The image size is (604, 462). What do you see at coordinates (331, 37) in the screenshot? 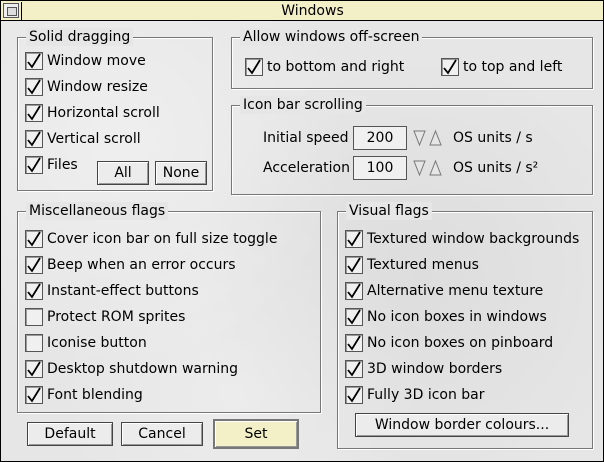
I see `offscreen-title: Allow windows off-screen` at bounding box center [331, 37].